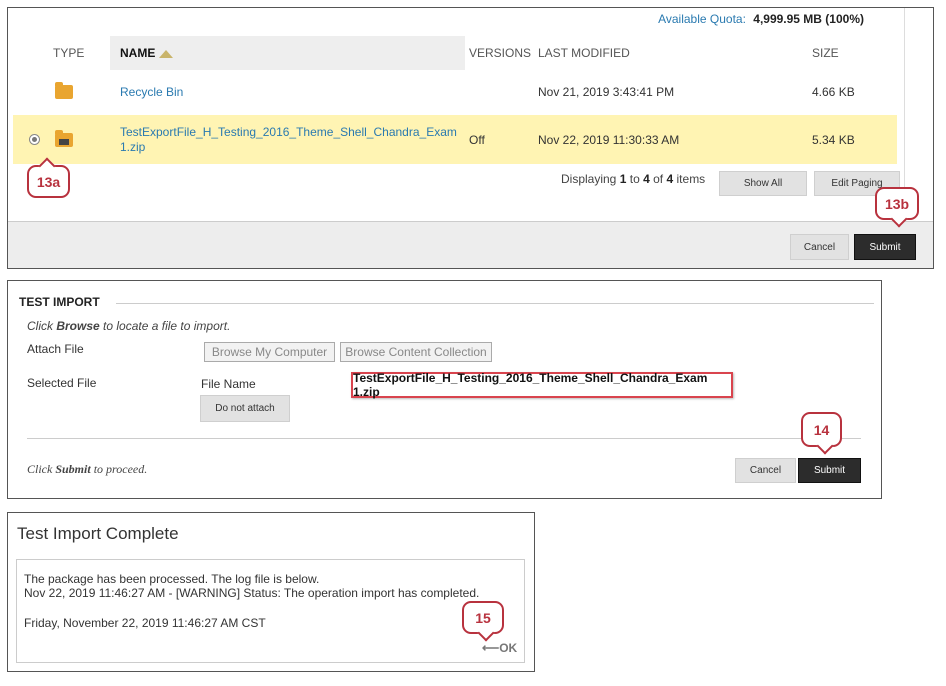 The width and height of the screenshot is (946, 686). I want to click on ok-button: ⟵OK, so click(499, 648).